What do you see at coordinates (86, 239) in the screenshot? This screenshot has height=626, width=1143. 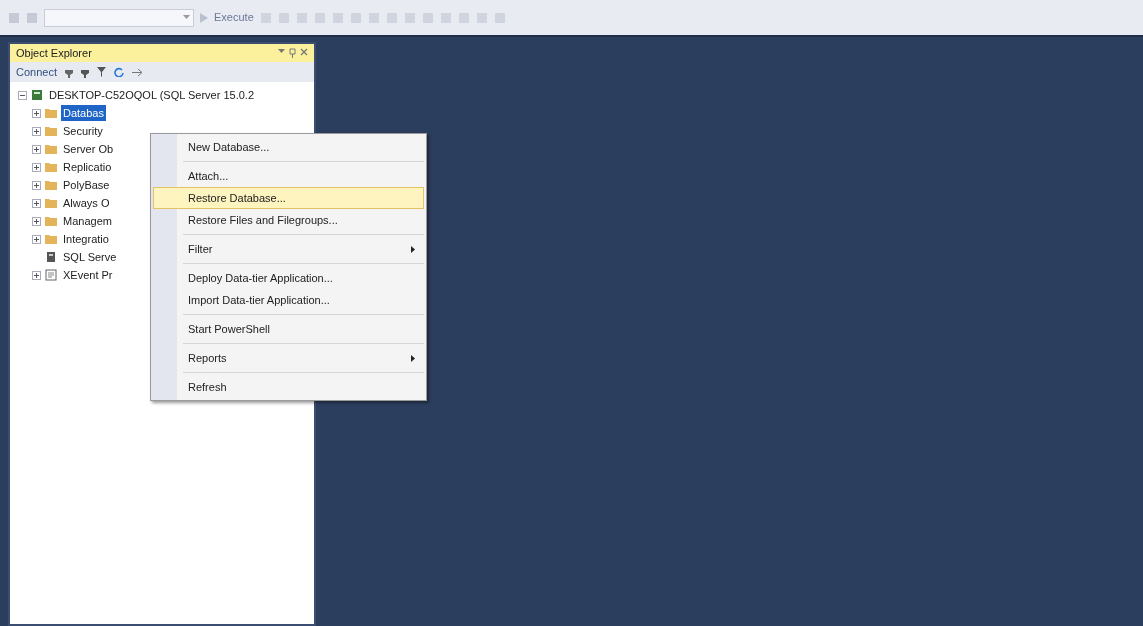 I see `tree-item: Integratio` at bounding box center [86, 239].